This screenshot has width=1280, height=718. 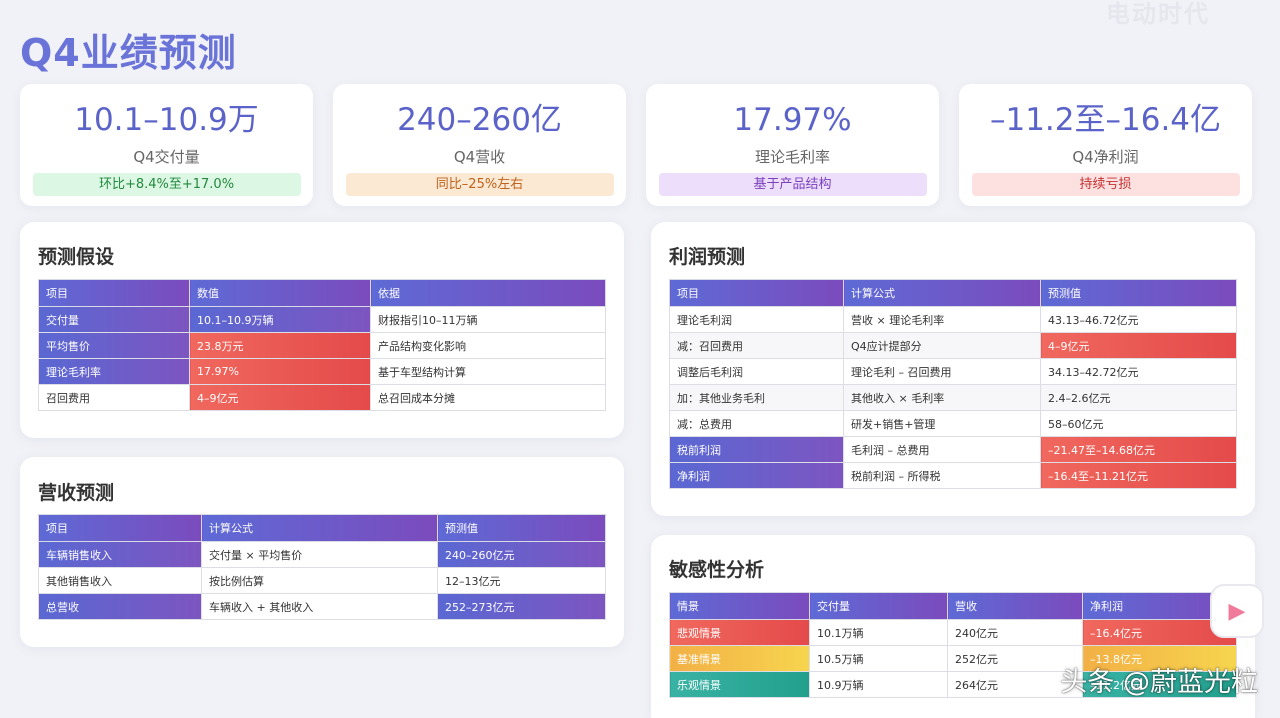 I want to click on table-cell: 理论毛利率, so click(x=114, y=371).